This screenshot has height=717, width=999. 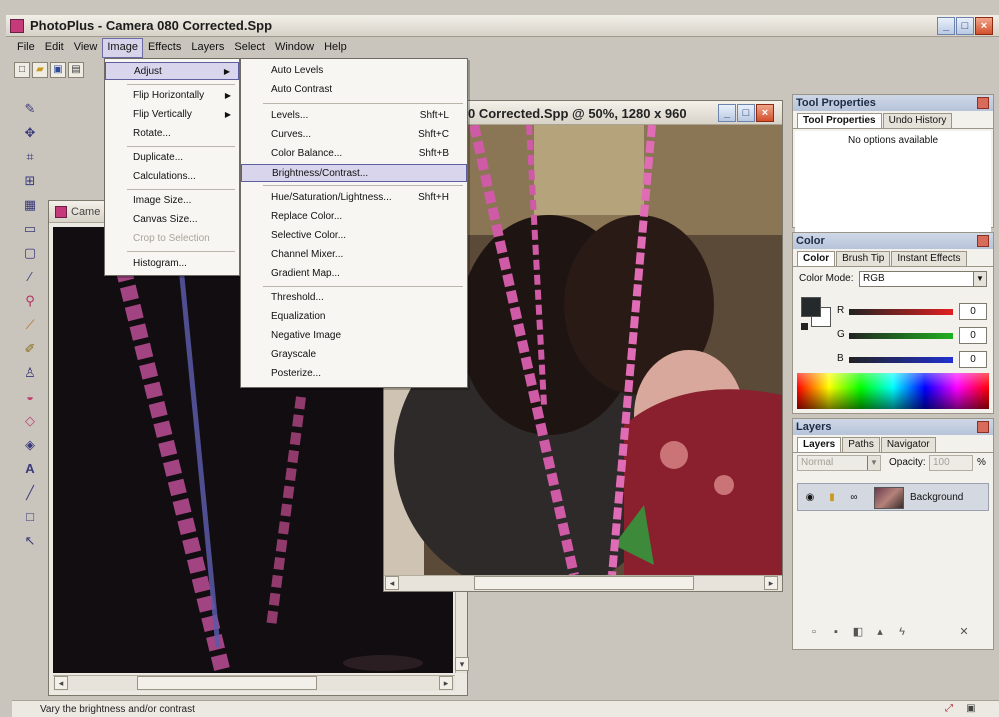 I want to click on menu-item-hue-saturation: Hue/Saturation/Lightness... Shft+H, so click(x=354, y=198).